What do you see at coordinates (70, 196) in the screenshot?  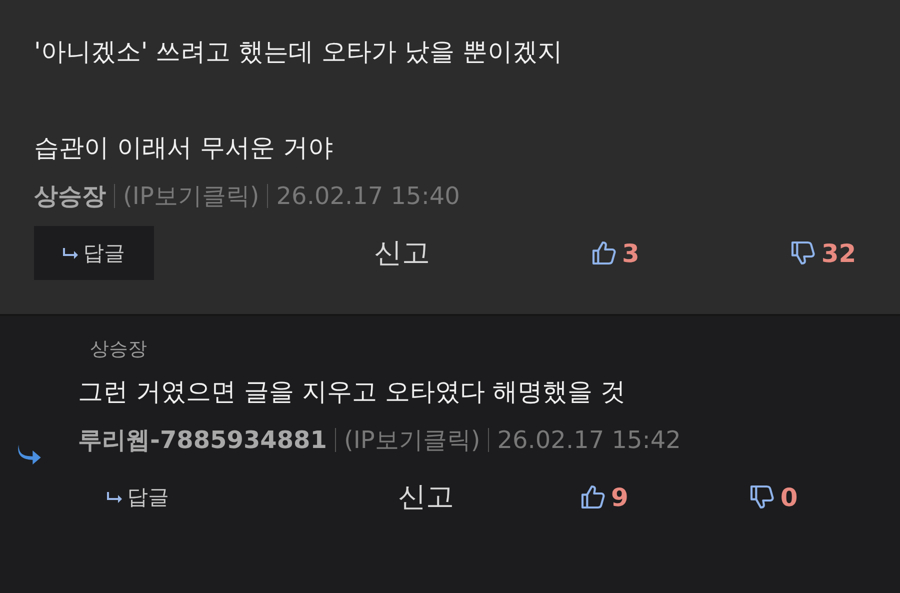 I see `author-name: 상승장` at bounding box center [70, 196].